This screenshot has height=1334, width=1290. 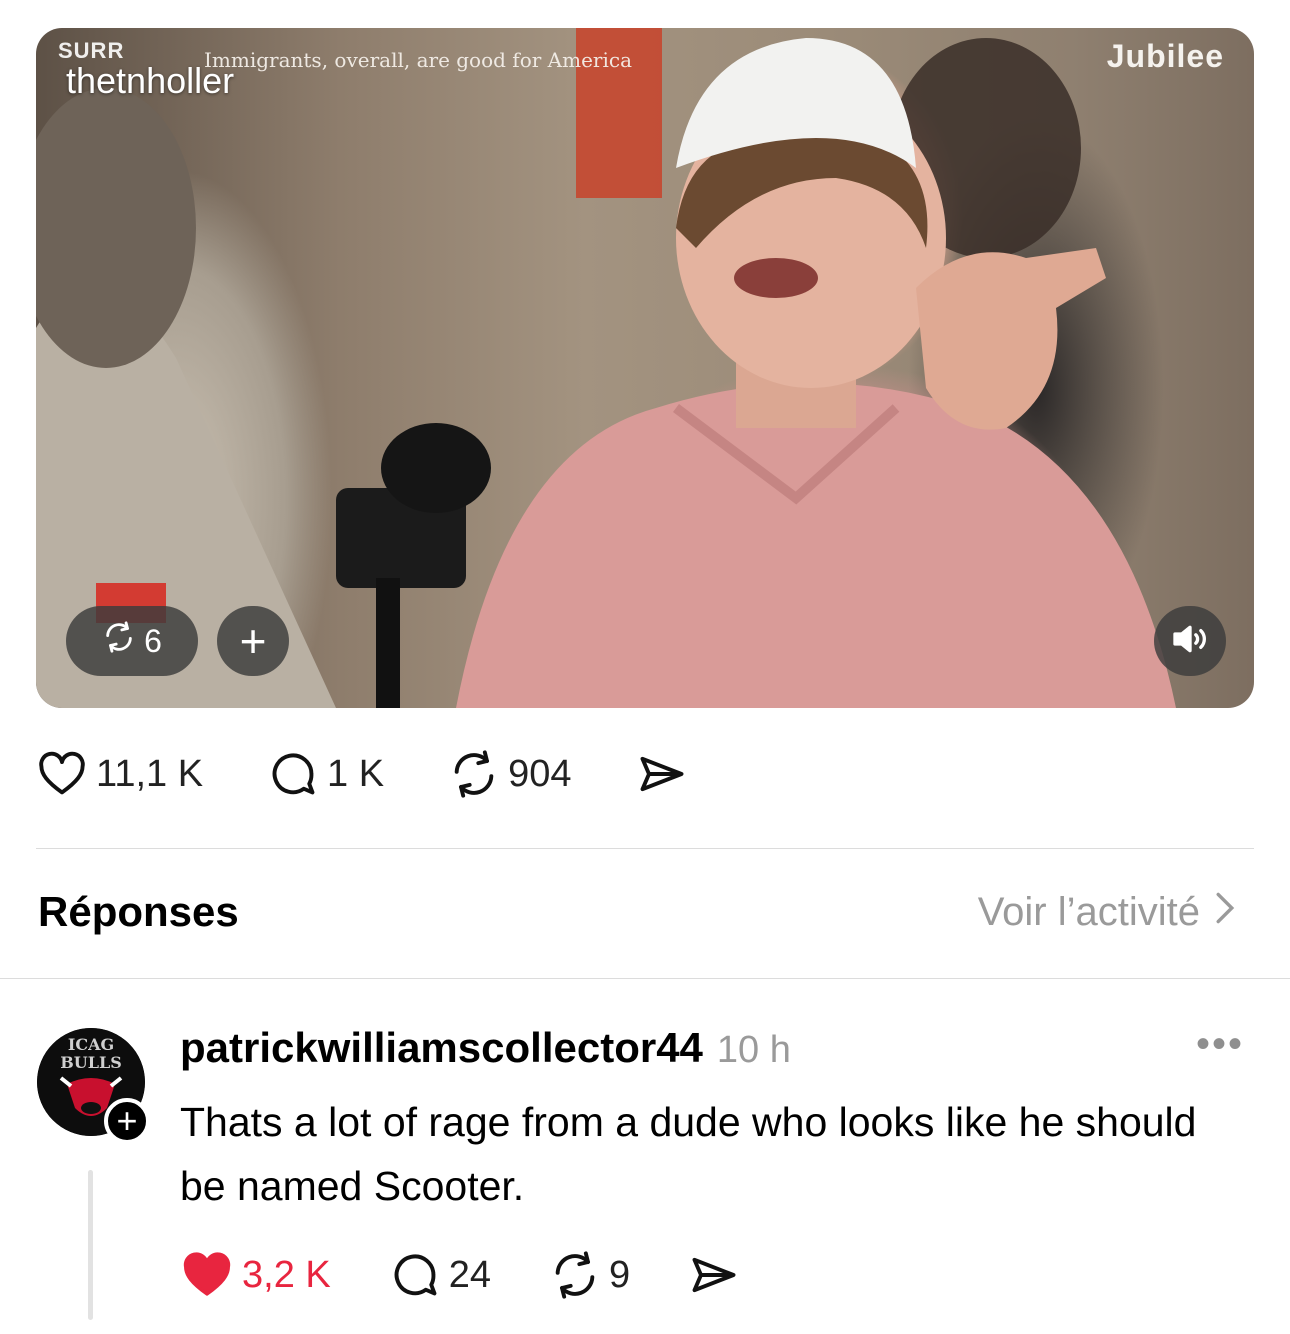 I want to click on sound-button, so click(x=1190, y=641).